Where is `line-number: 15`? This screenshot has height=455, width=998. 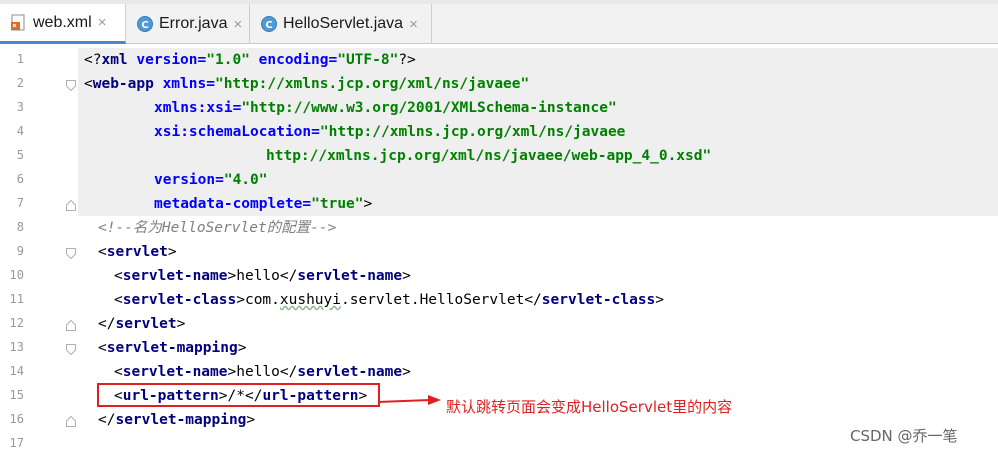
line-number: 15 is located at coordinates (16, 395).